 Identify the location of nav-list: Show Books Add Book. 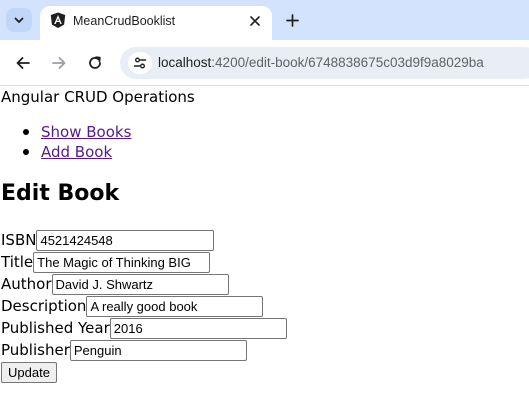
(65, 142).